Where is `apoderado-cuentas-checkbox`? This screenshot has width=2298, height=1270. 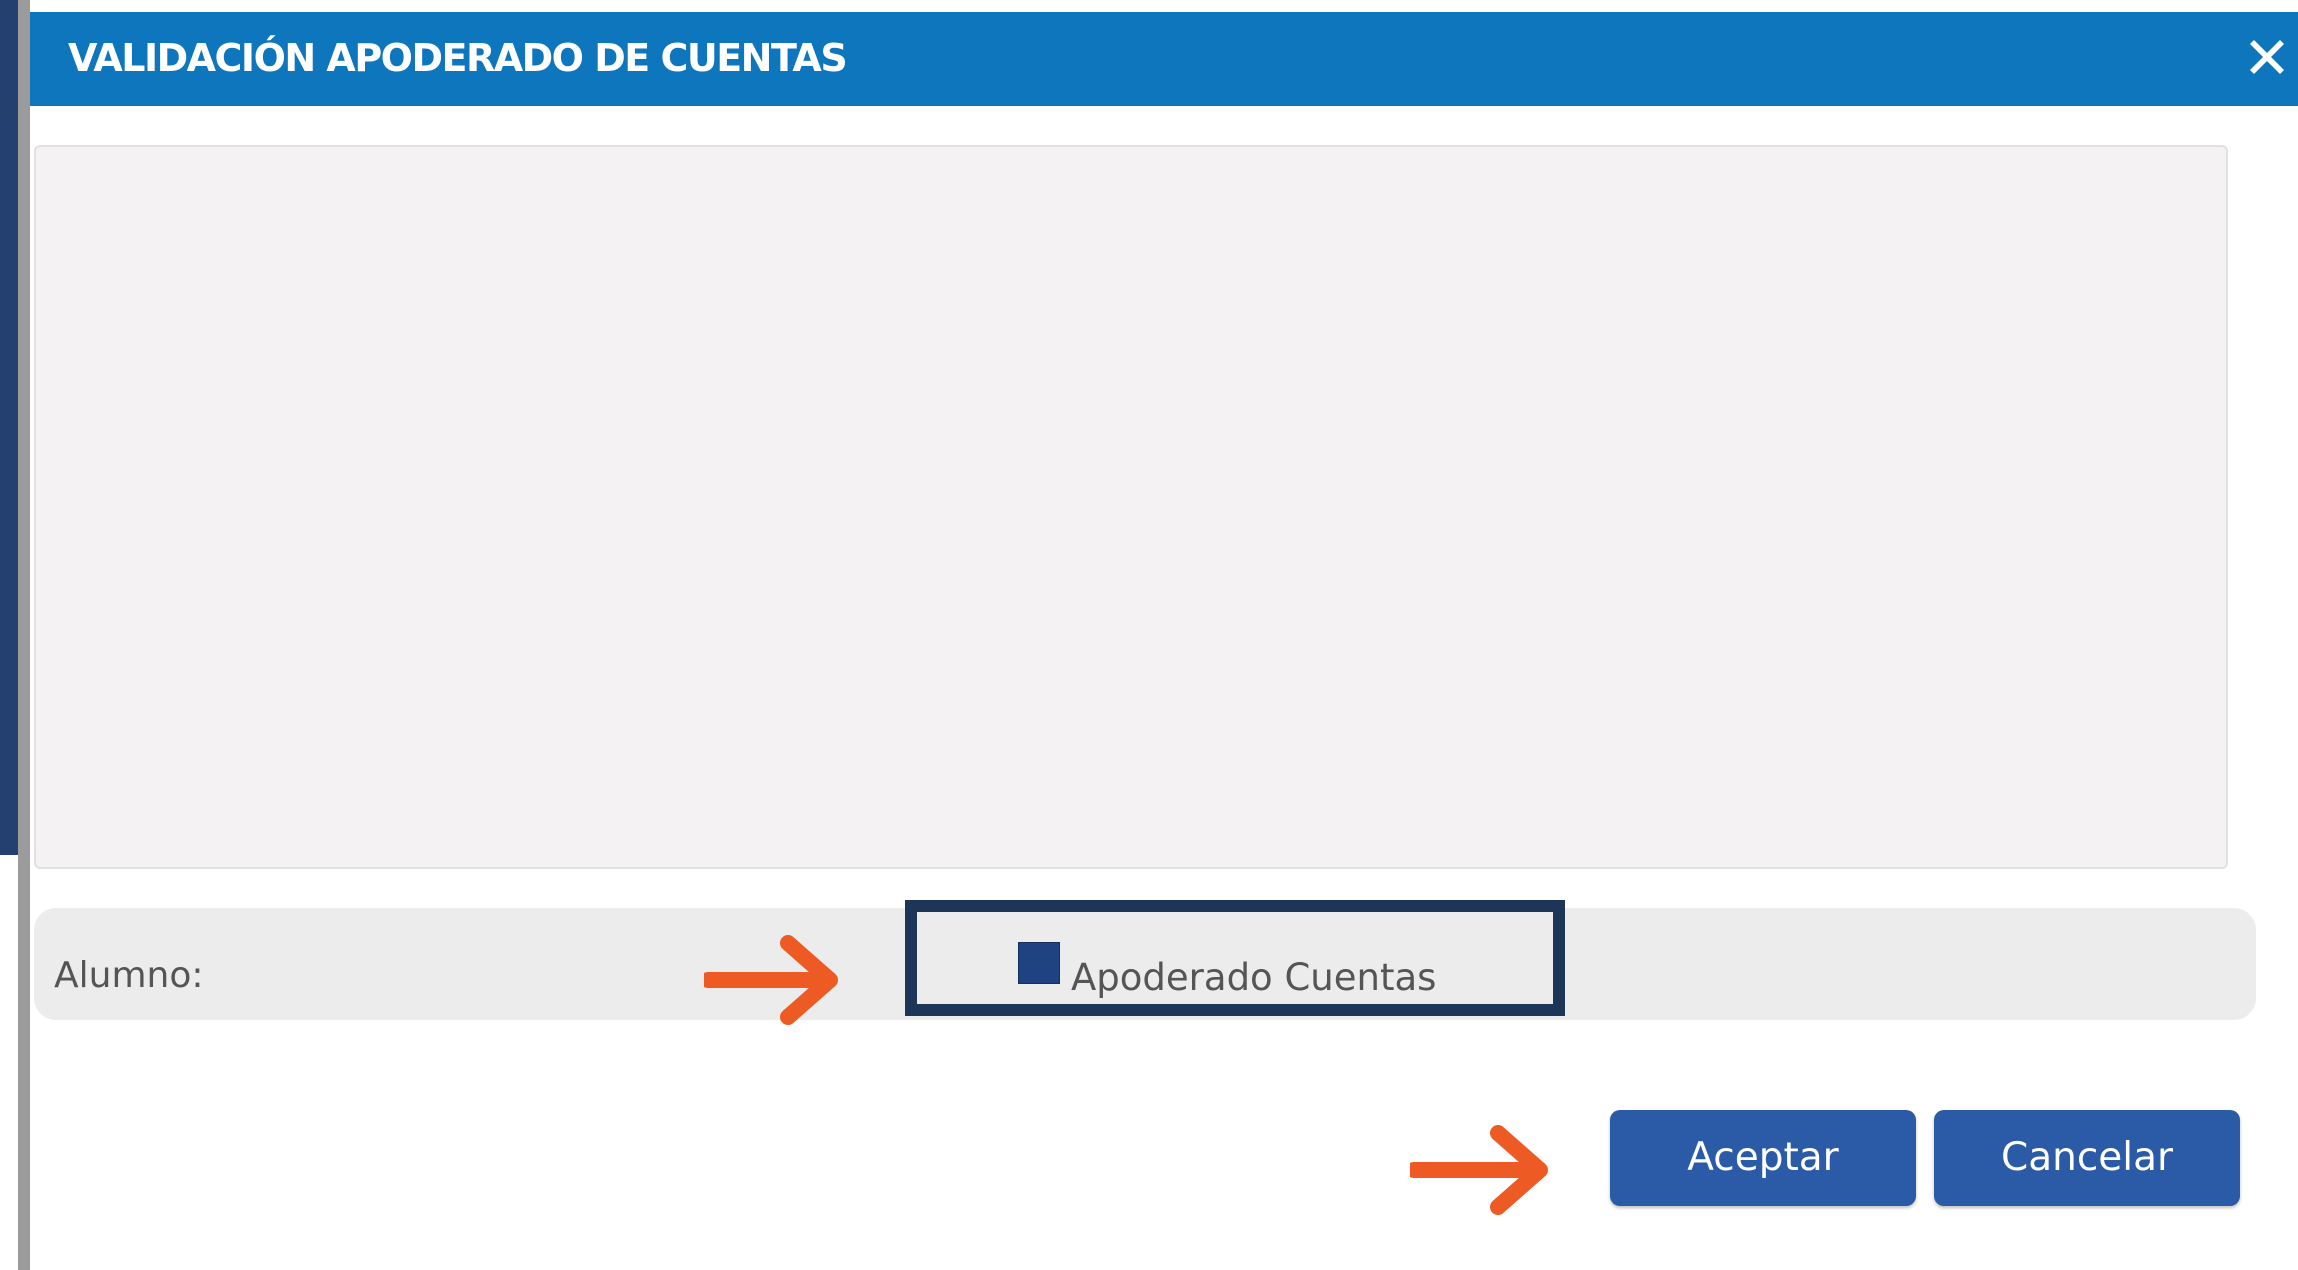
apoderado-cuentas-checkbox is located at coordinates (1039, 963).